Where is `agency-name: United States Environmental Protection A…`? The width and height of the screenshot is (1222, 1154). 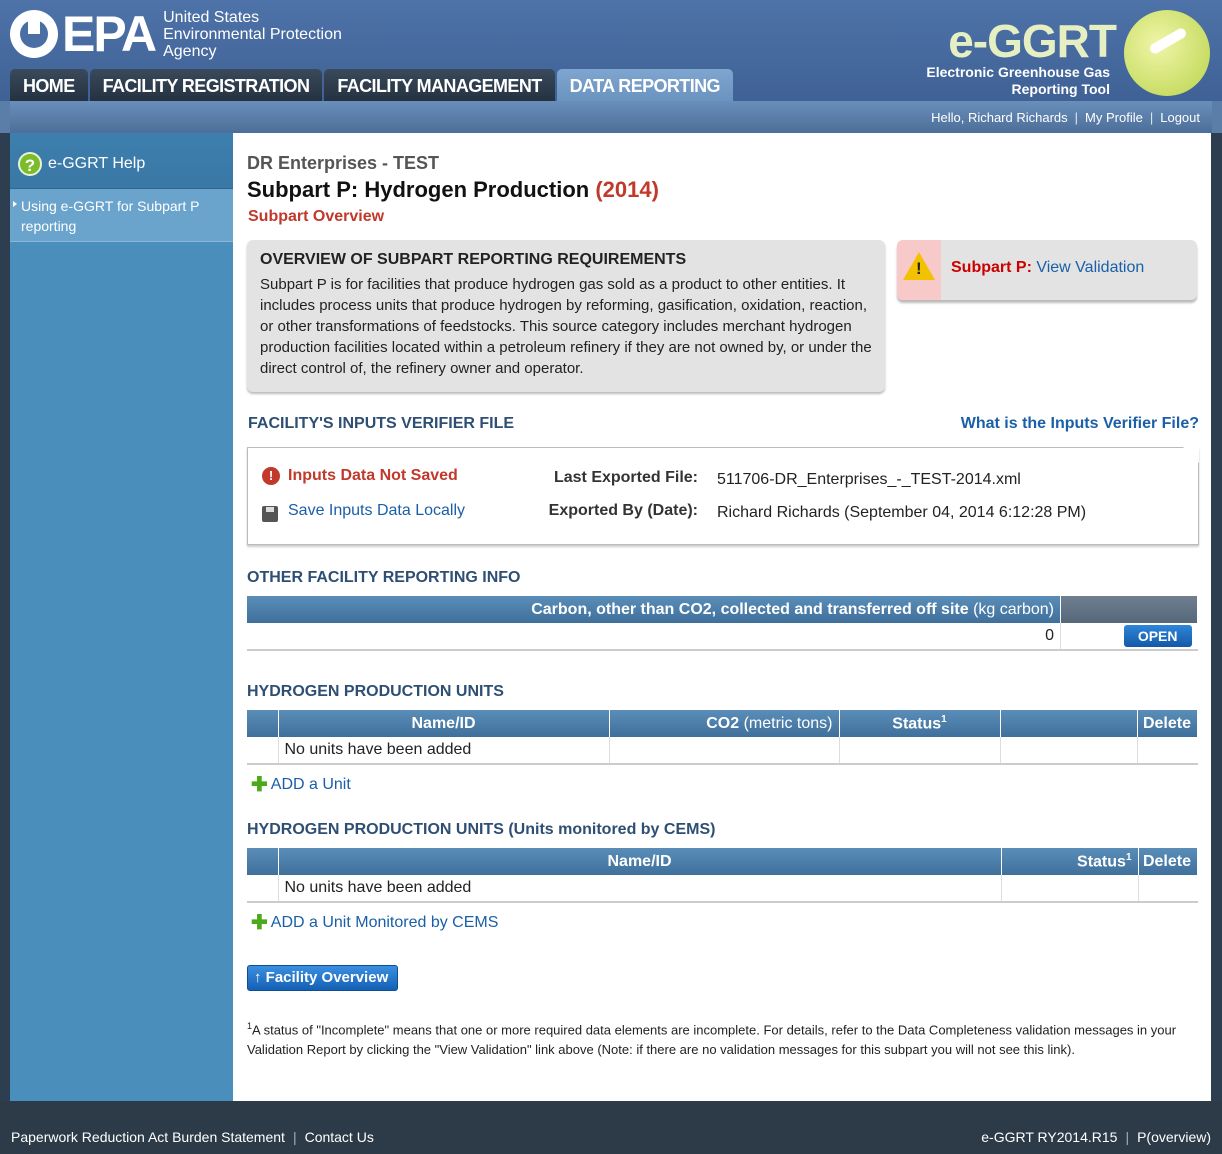
agency-name: United States Environmental Protection A… is located at coordinates (252, 34).